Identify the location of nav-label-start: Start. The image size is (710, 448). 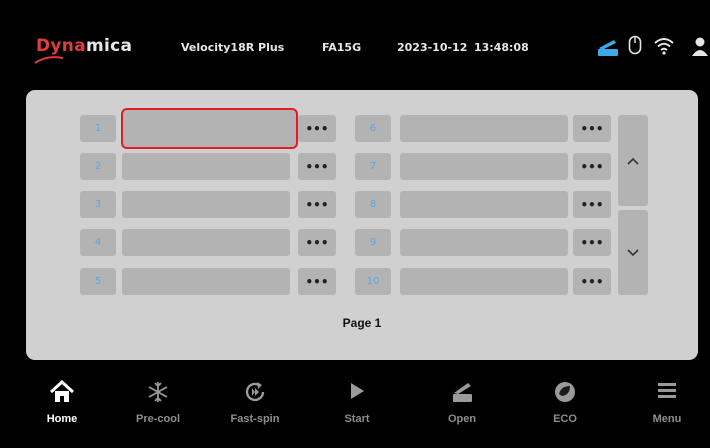
(357, 419).